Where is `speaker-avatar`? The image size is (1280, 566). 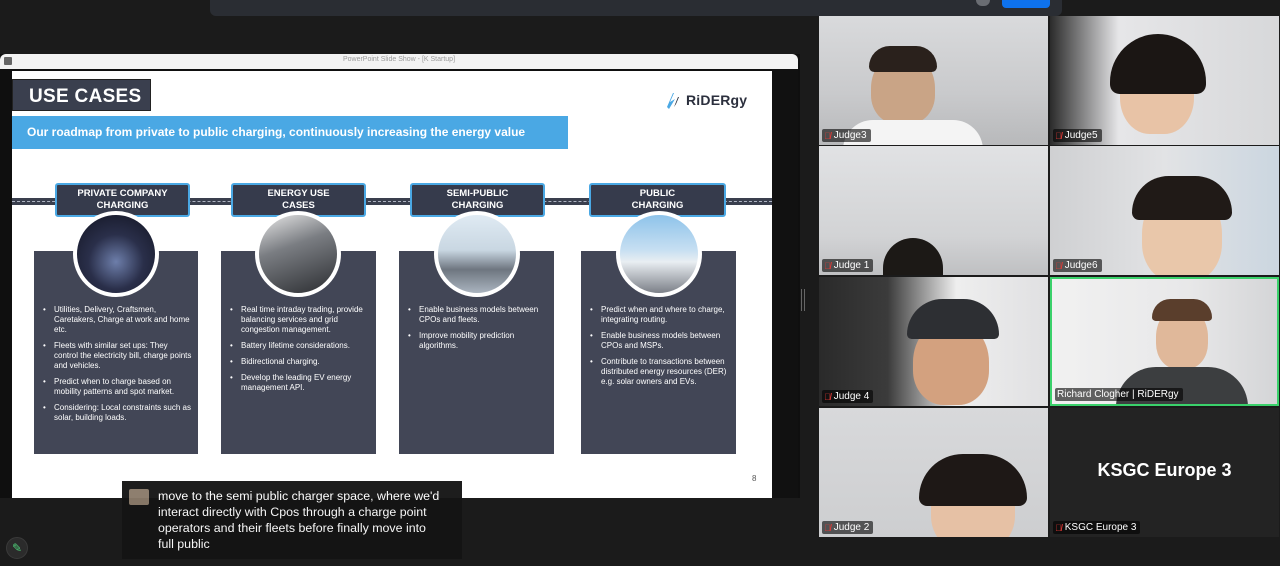
speaker-avatar is located at coordinates (139, 497).